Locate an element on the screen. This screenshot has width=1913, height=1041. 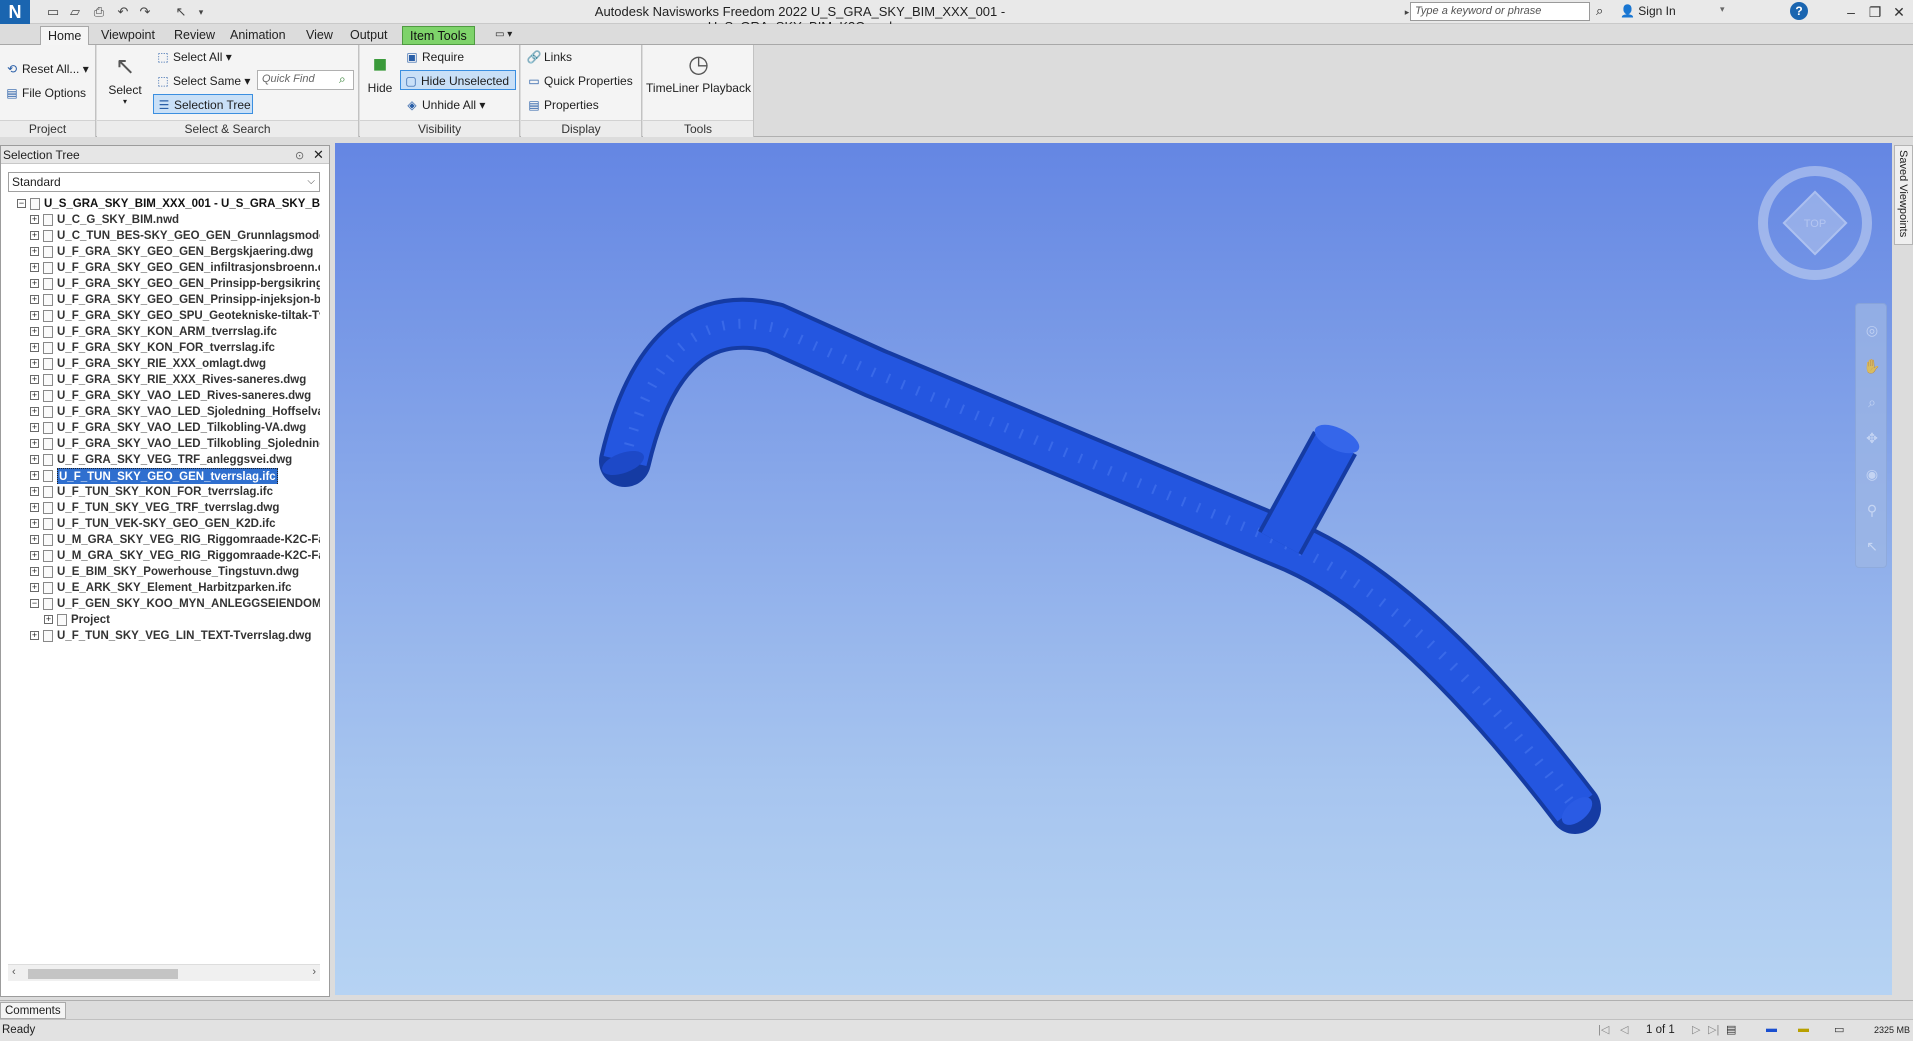
binoculars-icon: ⌕ is located at coordinates (1599, 11).